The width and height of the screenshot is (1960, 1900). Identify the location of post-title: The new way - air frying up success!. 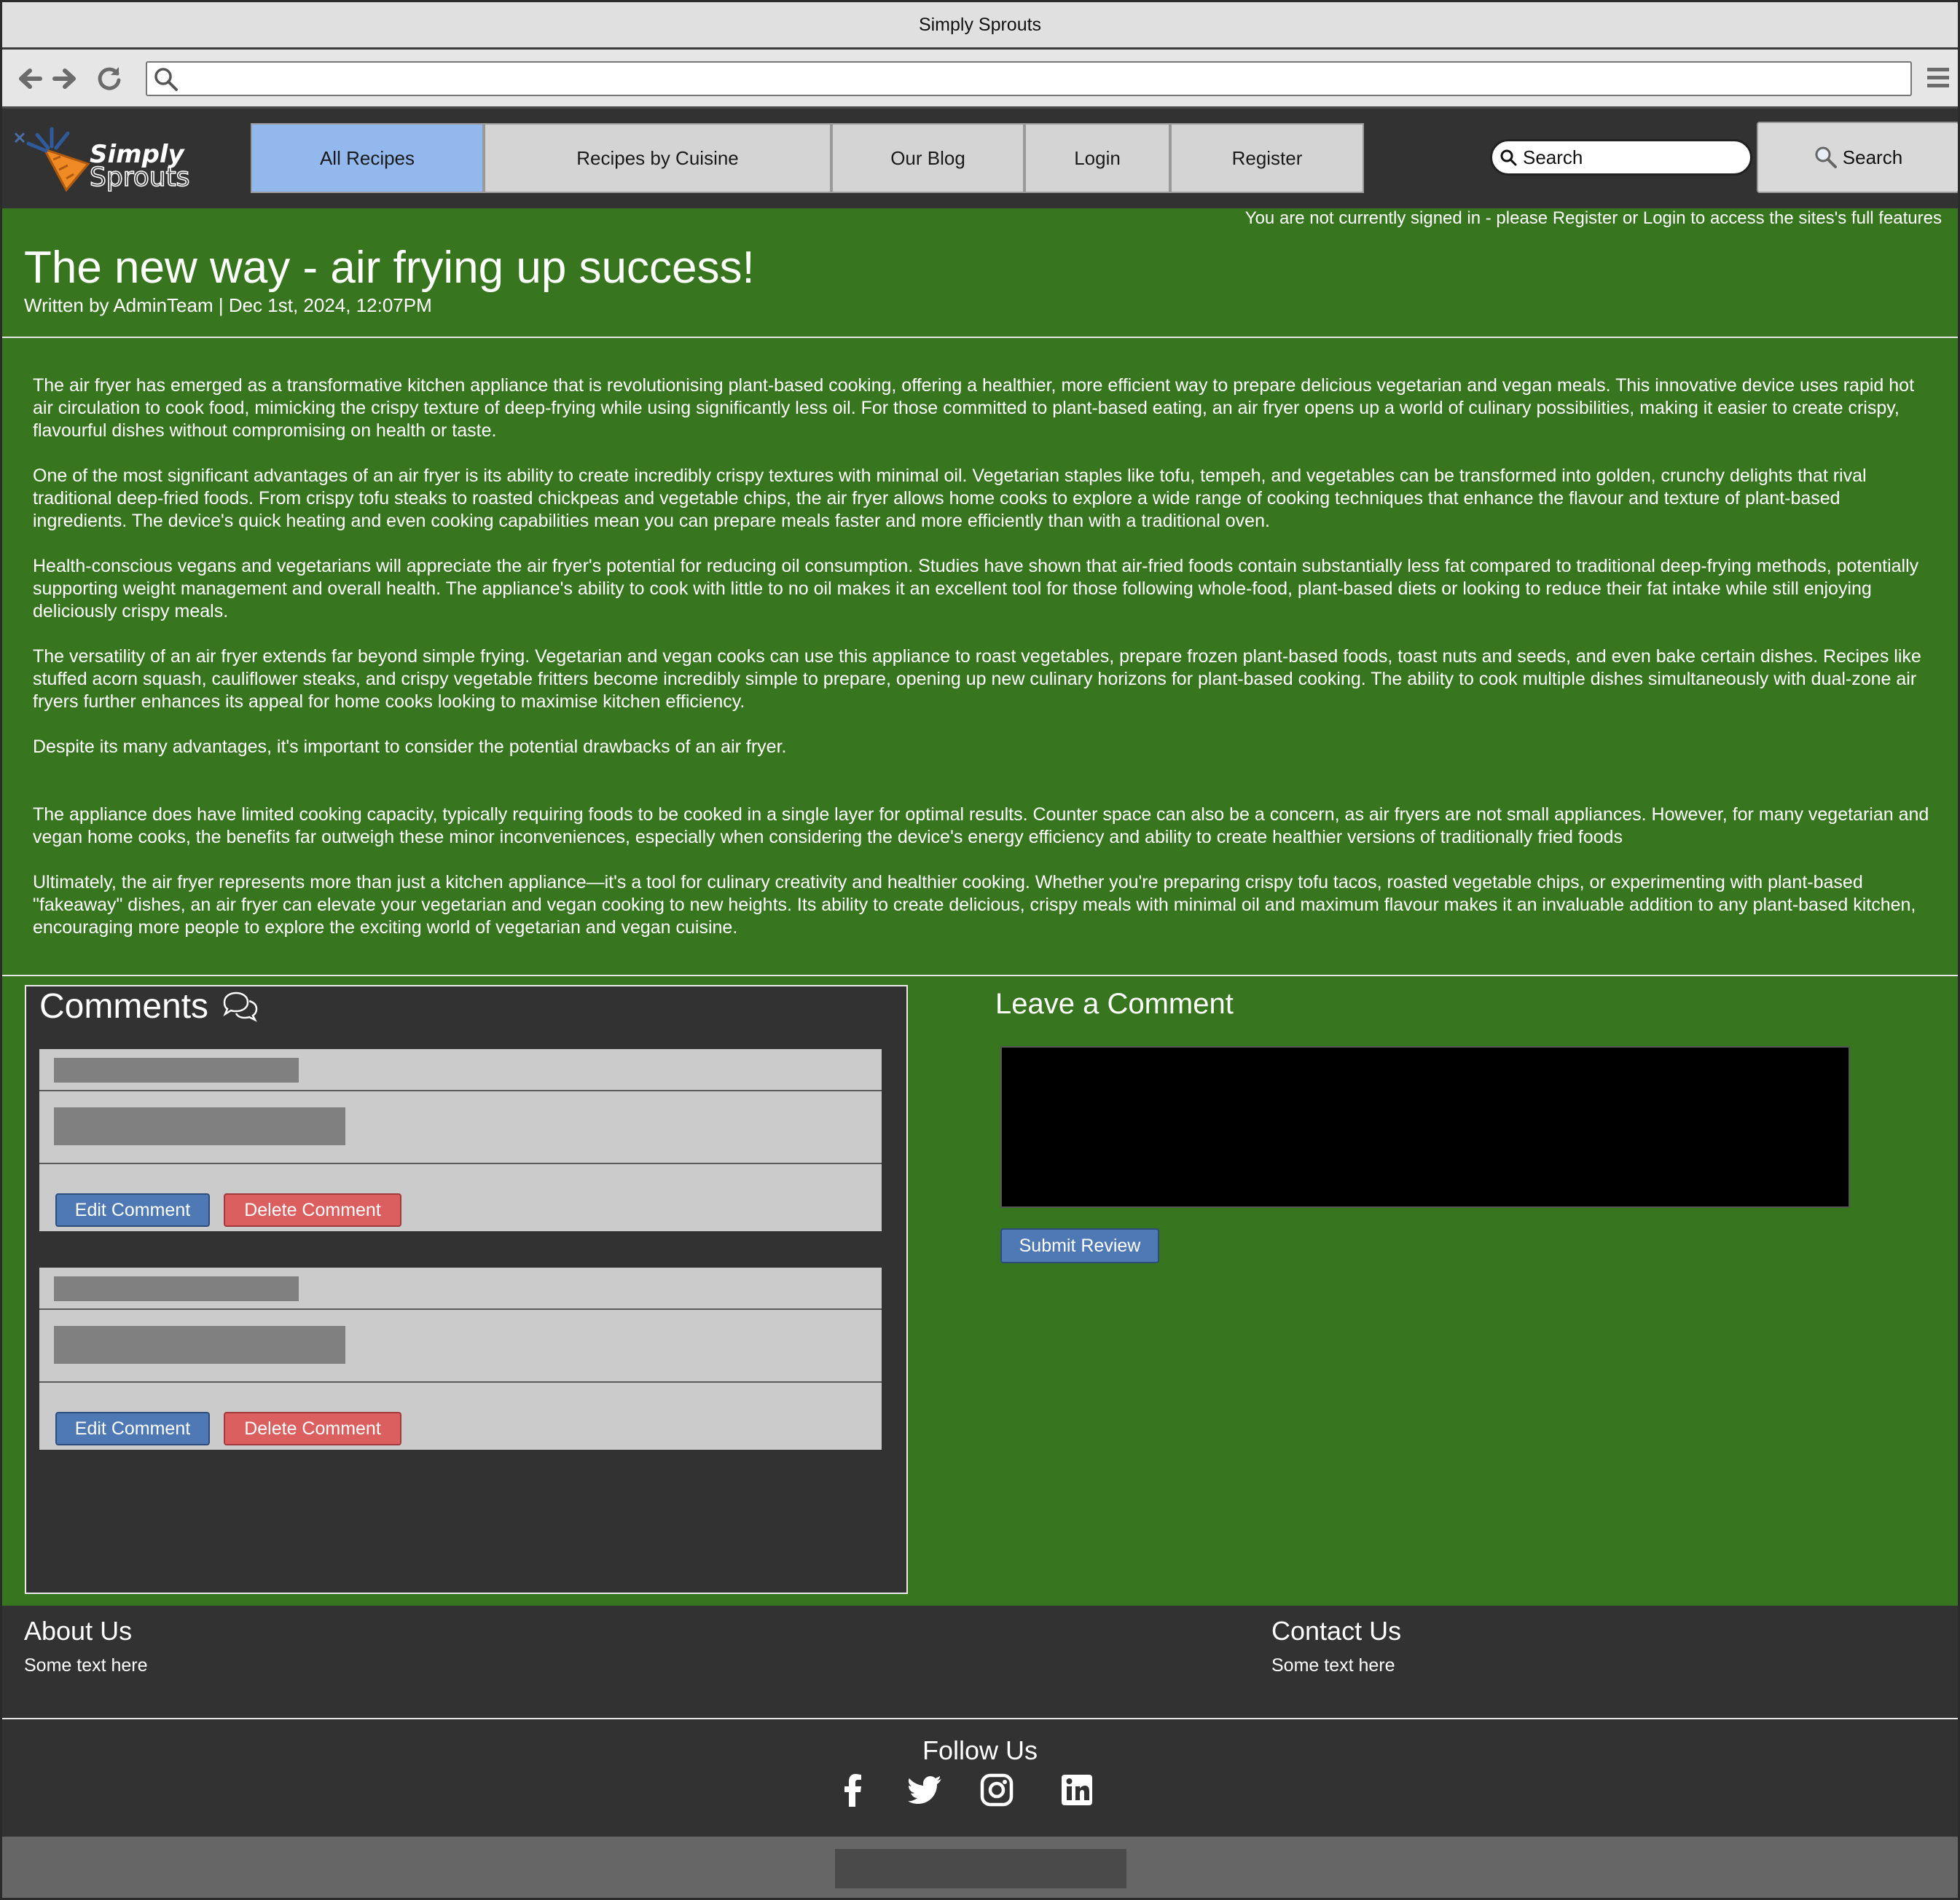
(389, 268).